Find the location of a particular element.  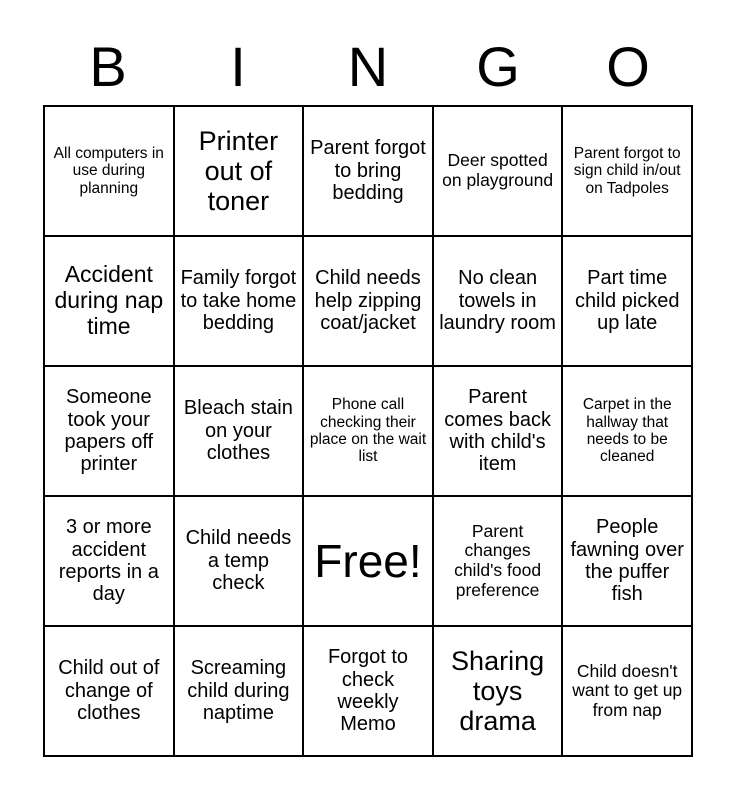

bingo-cell: Bleach stain on your clothes is located at coordinates (239, 432).